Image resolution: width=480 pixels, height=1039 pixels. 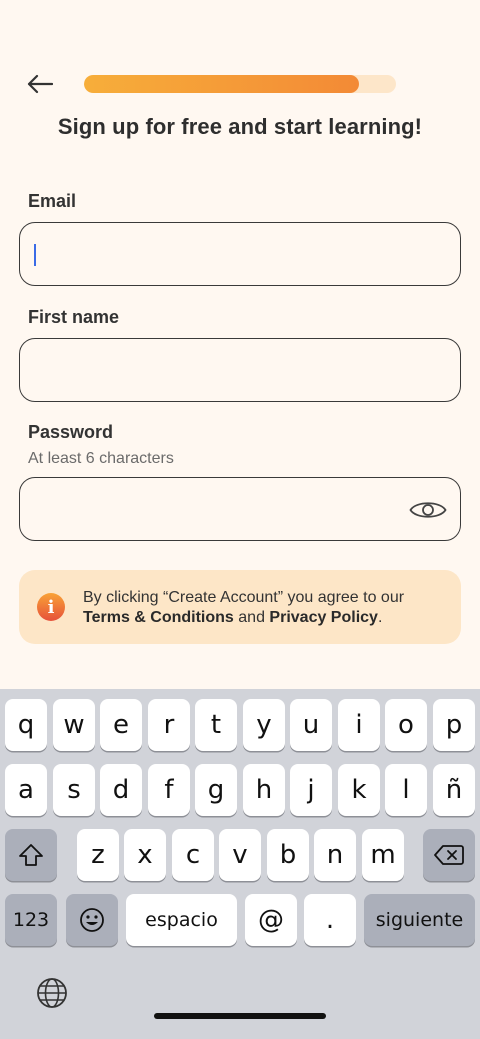 I want to click on emoji-icon, so click(x=92, y=920).